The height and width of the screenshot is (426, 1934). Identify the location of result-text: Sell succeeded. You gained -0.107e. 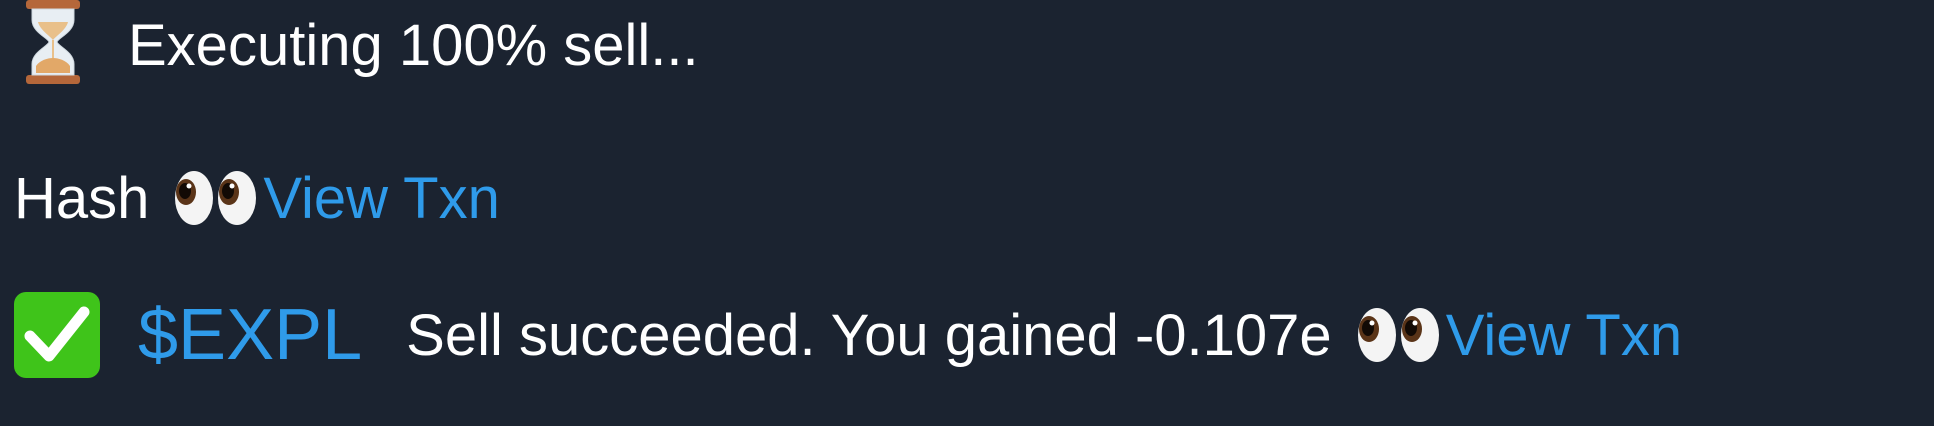
(869, 335).